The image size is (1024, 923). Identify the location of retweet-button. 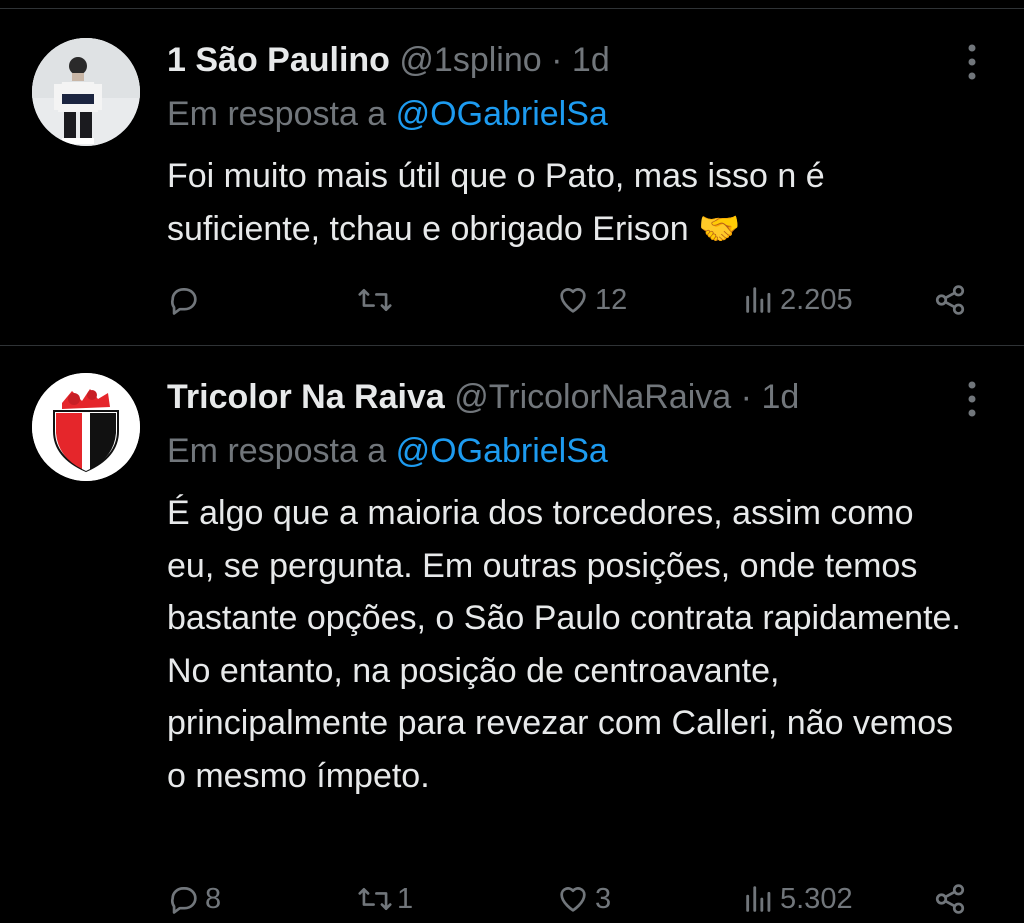
(377, 300).